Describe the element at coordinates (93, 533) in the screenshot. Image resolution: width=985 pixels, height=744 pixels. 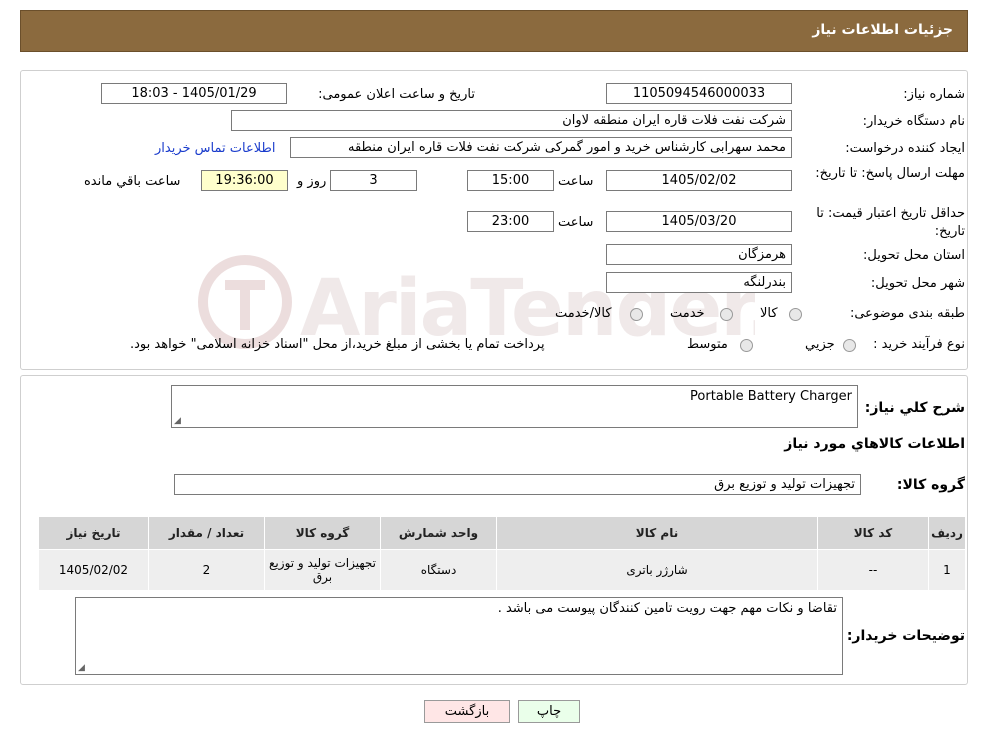
I see `col-header-need-date: تاریخ نیاز` at that location.